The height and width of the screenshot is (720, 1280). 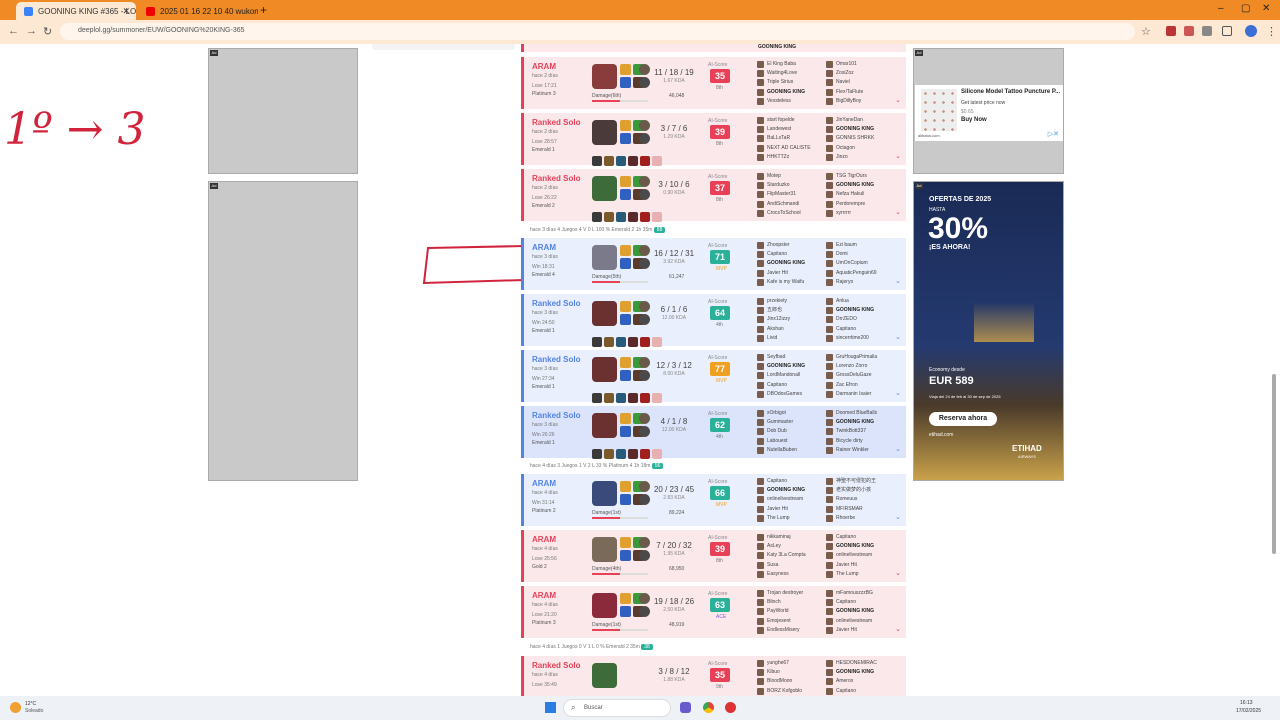 What do you see at coordinates (76, 11) in the screenshot?
I see `browser-tab-active: GOONING KING #365 - LOL Statistics ✕` at bounding box center [76, 11].